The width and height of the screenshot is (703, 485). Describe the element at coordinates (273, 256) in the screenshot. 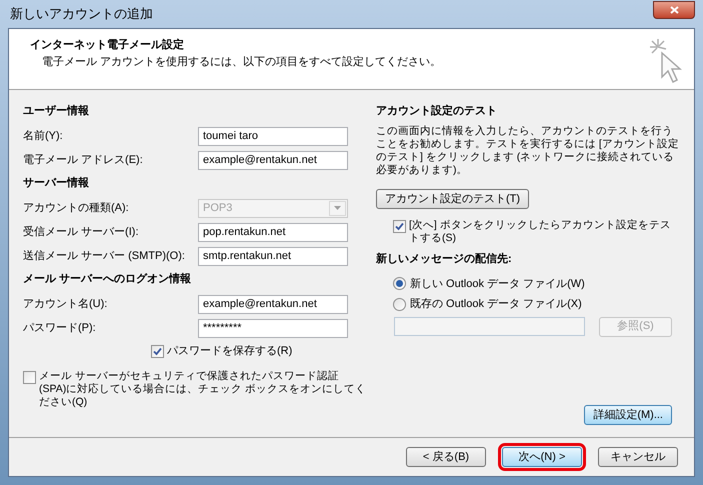

I see `input-field: smtp.rentakun.net` at that location.